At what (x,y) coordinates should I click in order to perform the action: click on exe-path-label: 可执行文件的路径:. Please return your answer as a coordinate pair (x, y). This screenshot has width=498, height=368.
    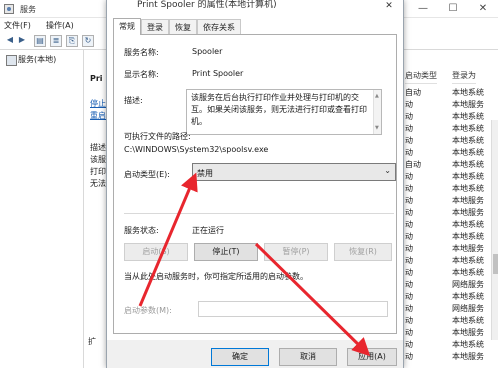
    Looking at the image, I should click on (157, 136).